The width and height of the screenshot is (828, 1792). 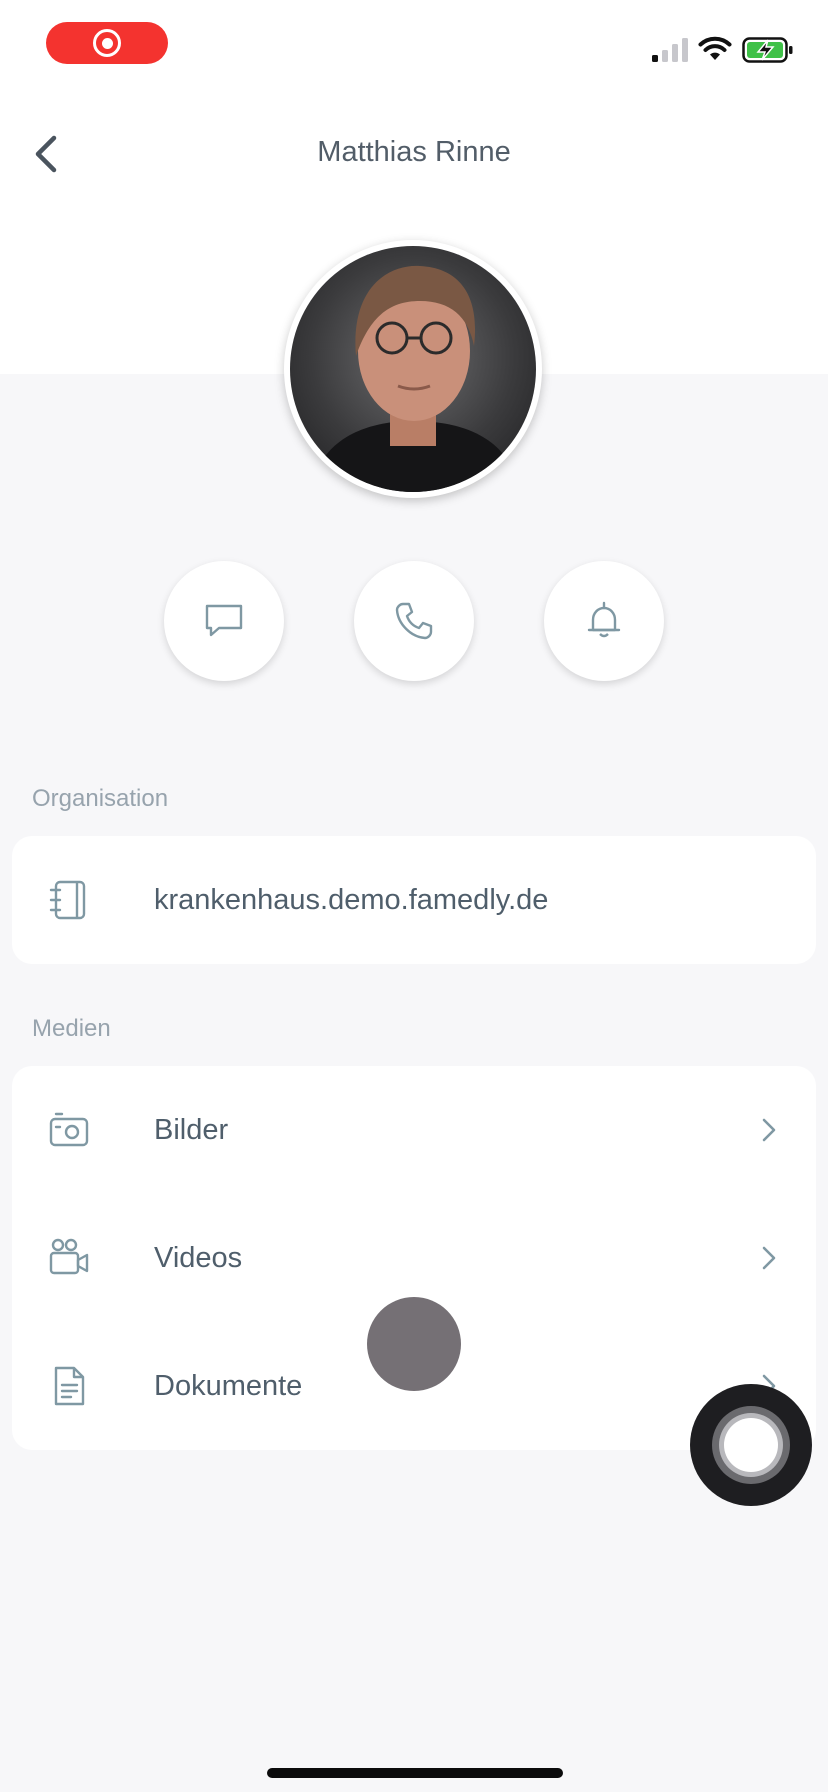 I want to click on organisation-card: krankenhaus.demo.famedly.de, so click(x=414, y=900).